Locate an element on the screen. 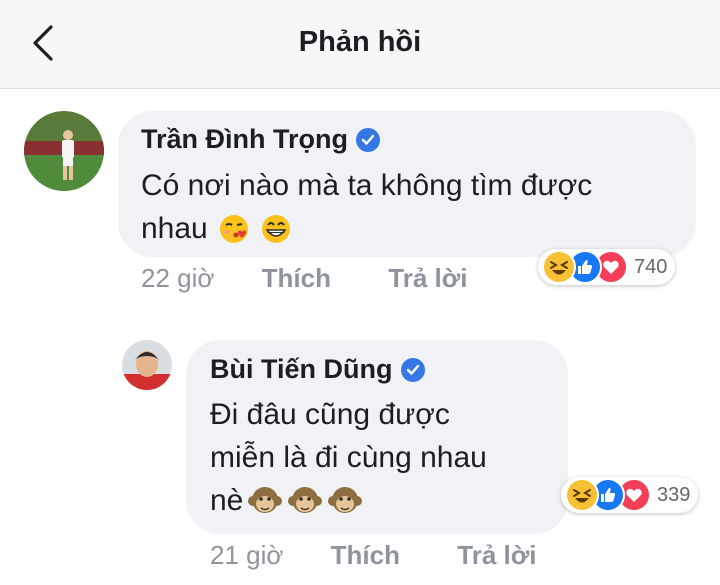 The image size is (720, 585). reaction-summary: 339 is located at coordinates (630, 495).